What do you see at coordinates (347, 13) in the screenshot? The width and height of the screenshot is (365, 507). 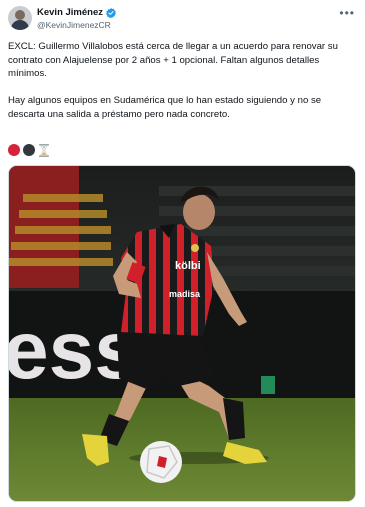 I see `more-options-icon: •••` at bounding box center [347, 13].